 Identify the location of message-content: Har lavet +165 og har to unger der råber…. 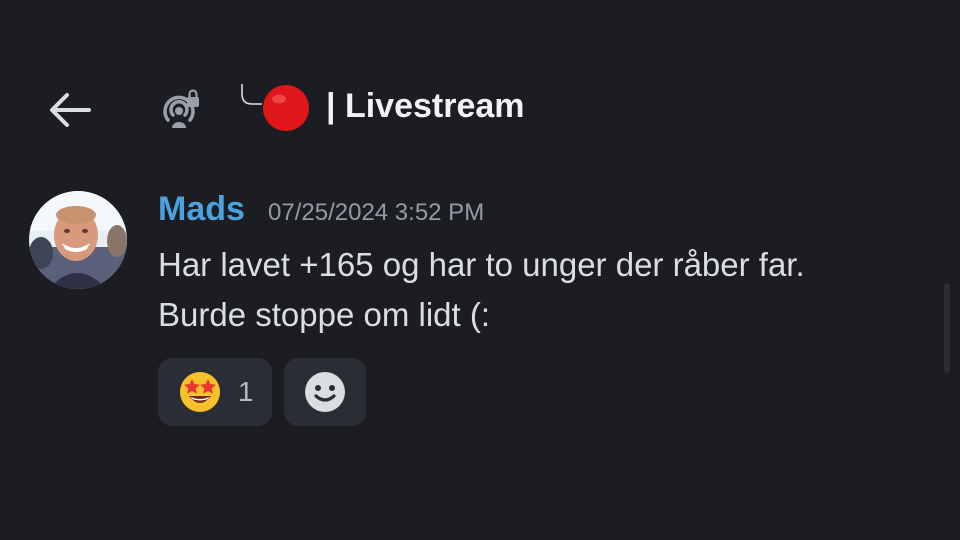
(543, 290).